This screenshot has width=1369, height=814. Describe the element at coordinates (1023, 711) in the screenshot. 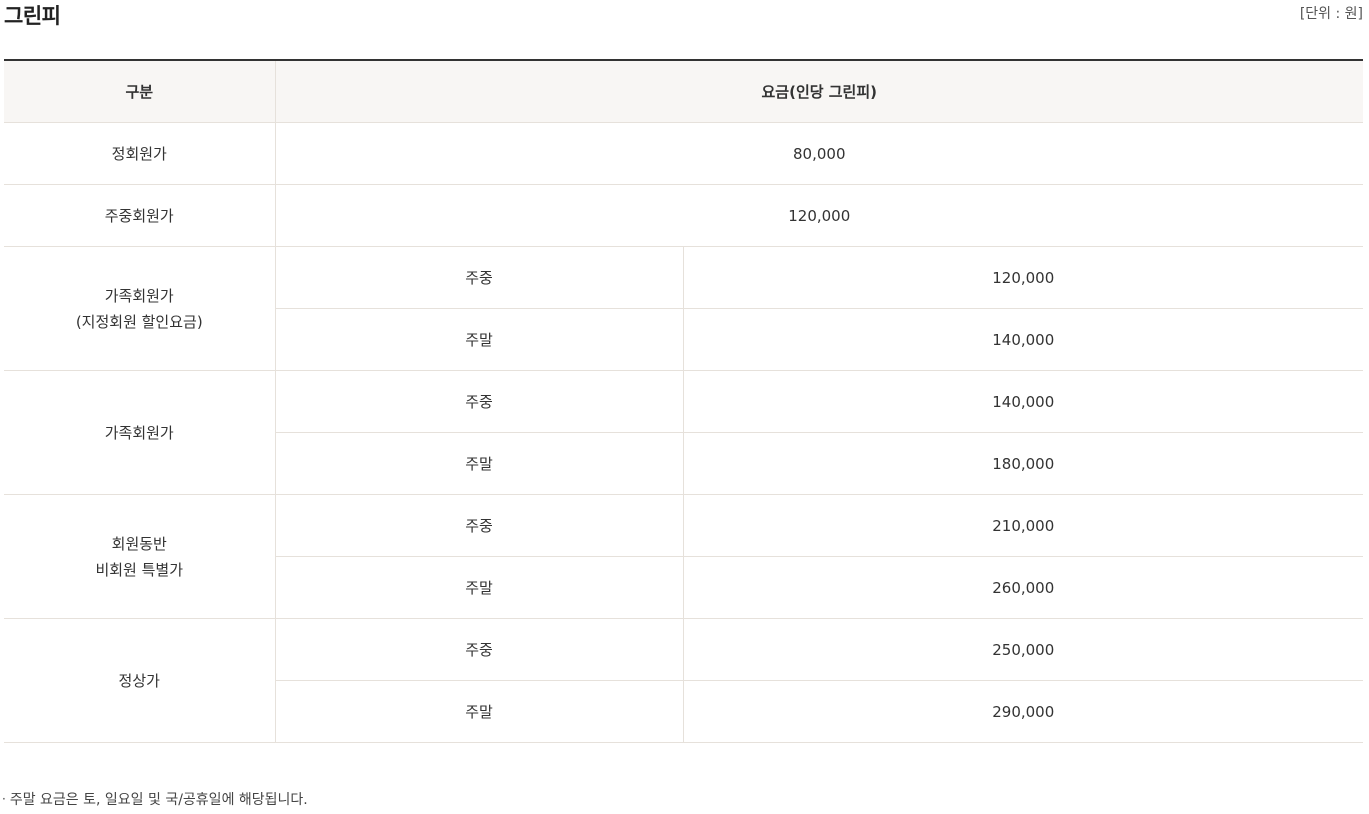

I see `row-fee: 290,000` at that location.